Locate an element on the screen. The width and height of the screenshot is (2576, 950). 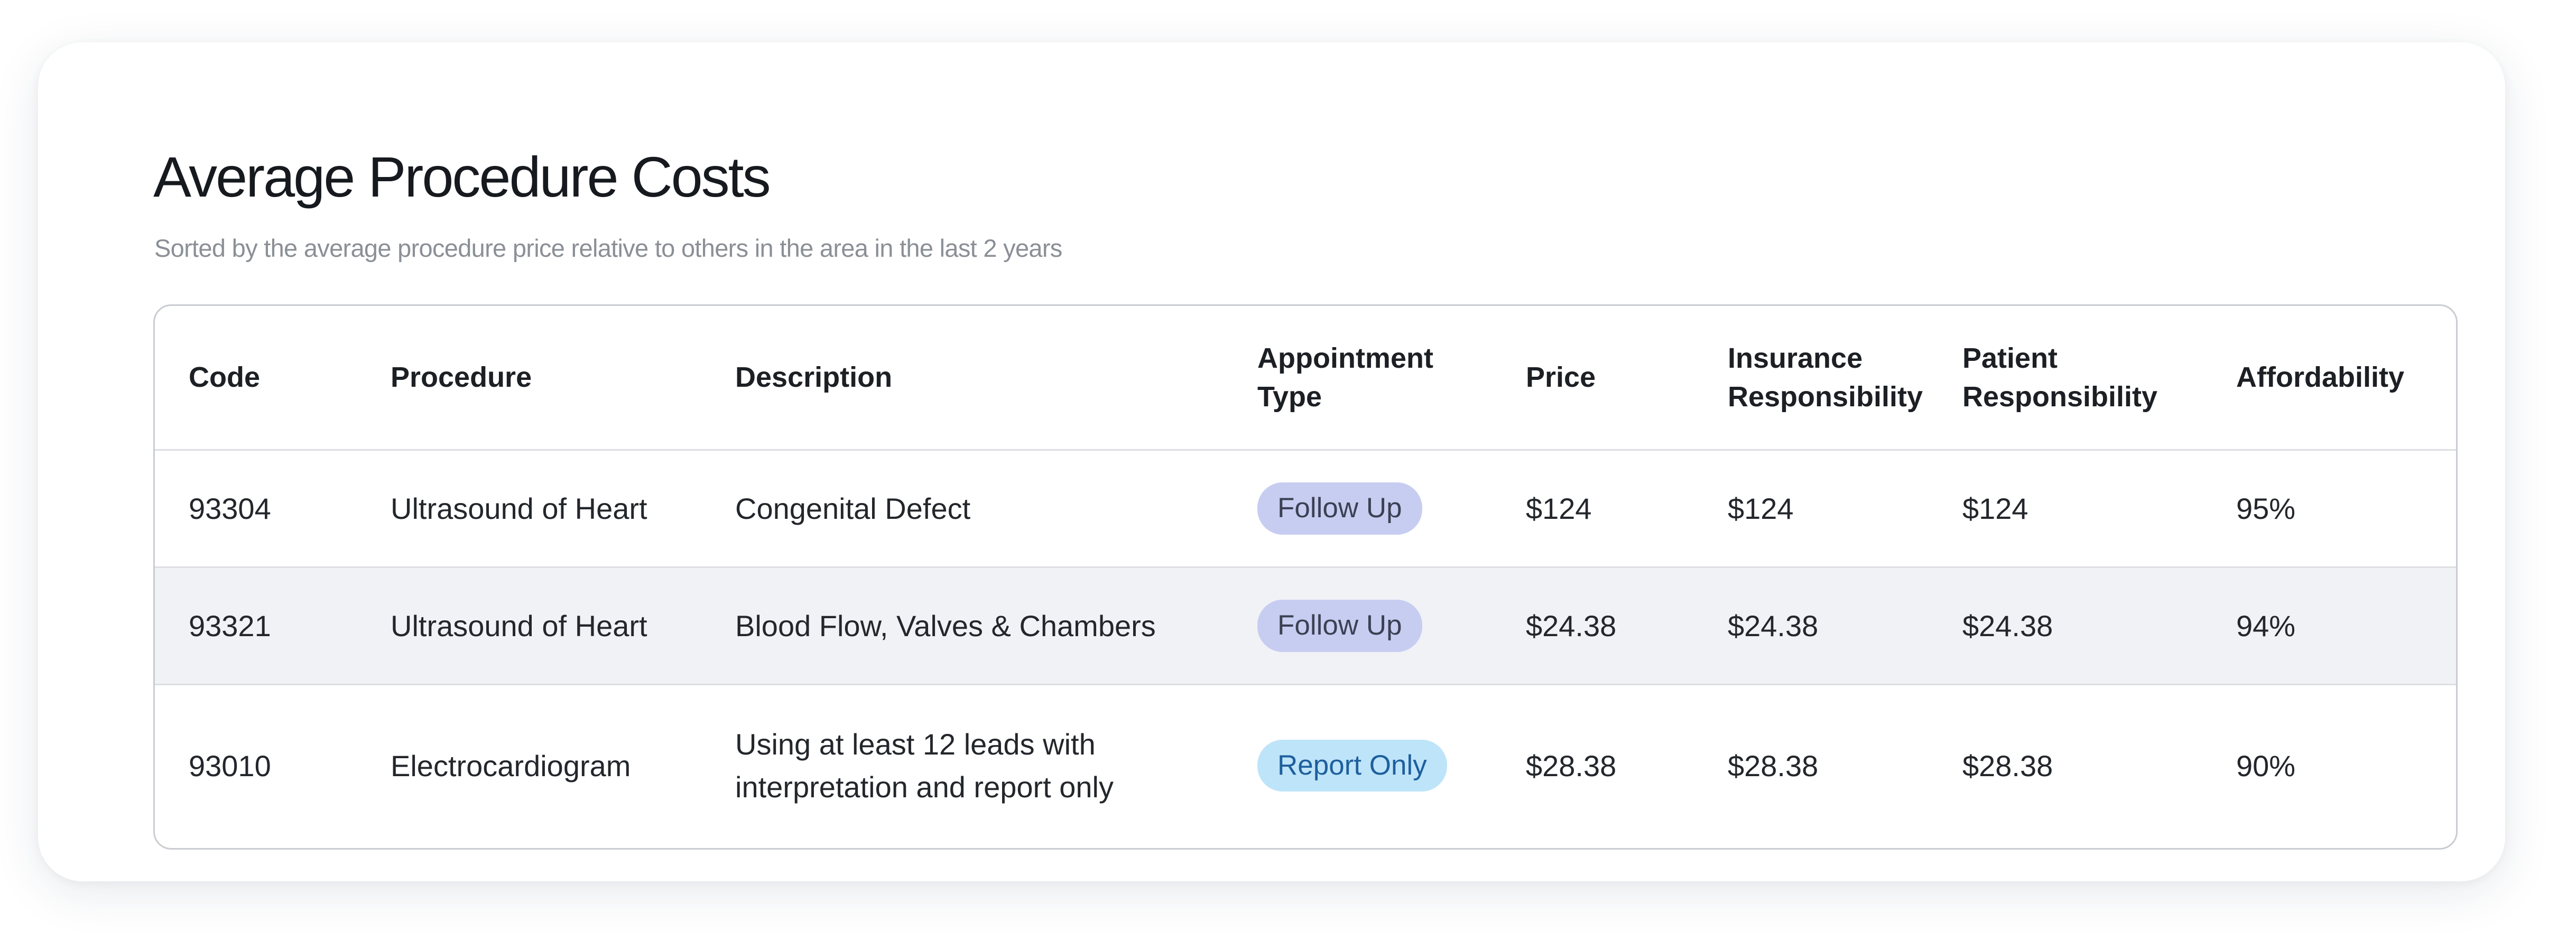
column-header-code: Code is located at coordinates (256, 378).